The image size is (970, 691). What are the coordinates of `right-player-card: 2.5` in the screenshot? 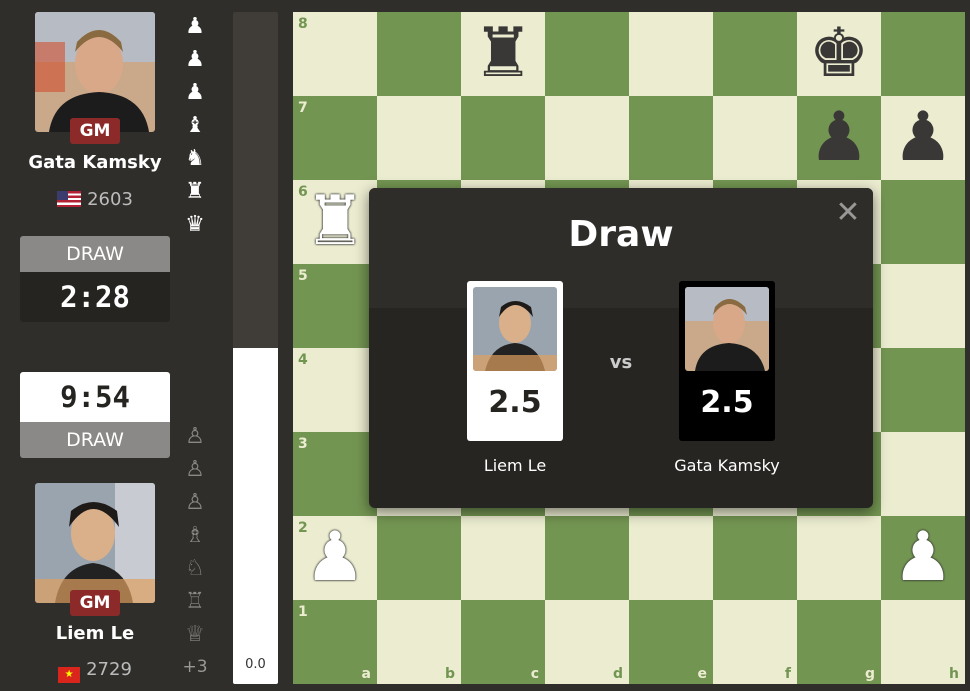 It's located at (727, 361).